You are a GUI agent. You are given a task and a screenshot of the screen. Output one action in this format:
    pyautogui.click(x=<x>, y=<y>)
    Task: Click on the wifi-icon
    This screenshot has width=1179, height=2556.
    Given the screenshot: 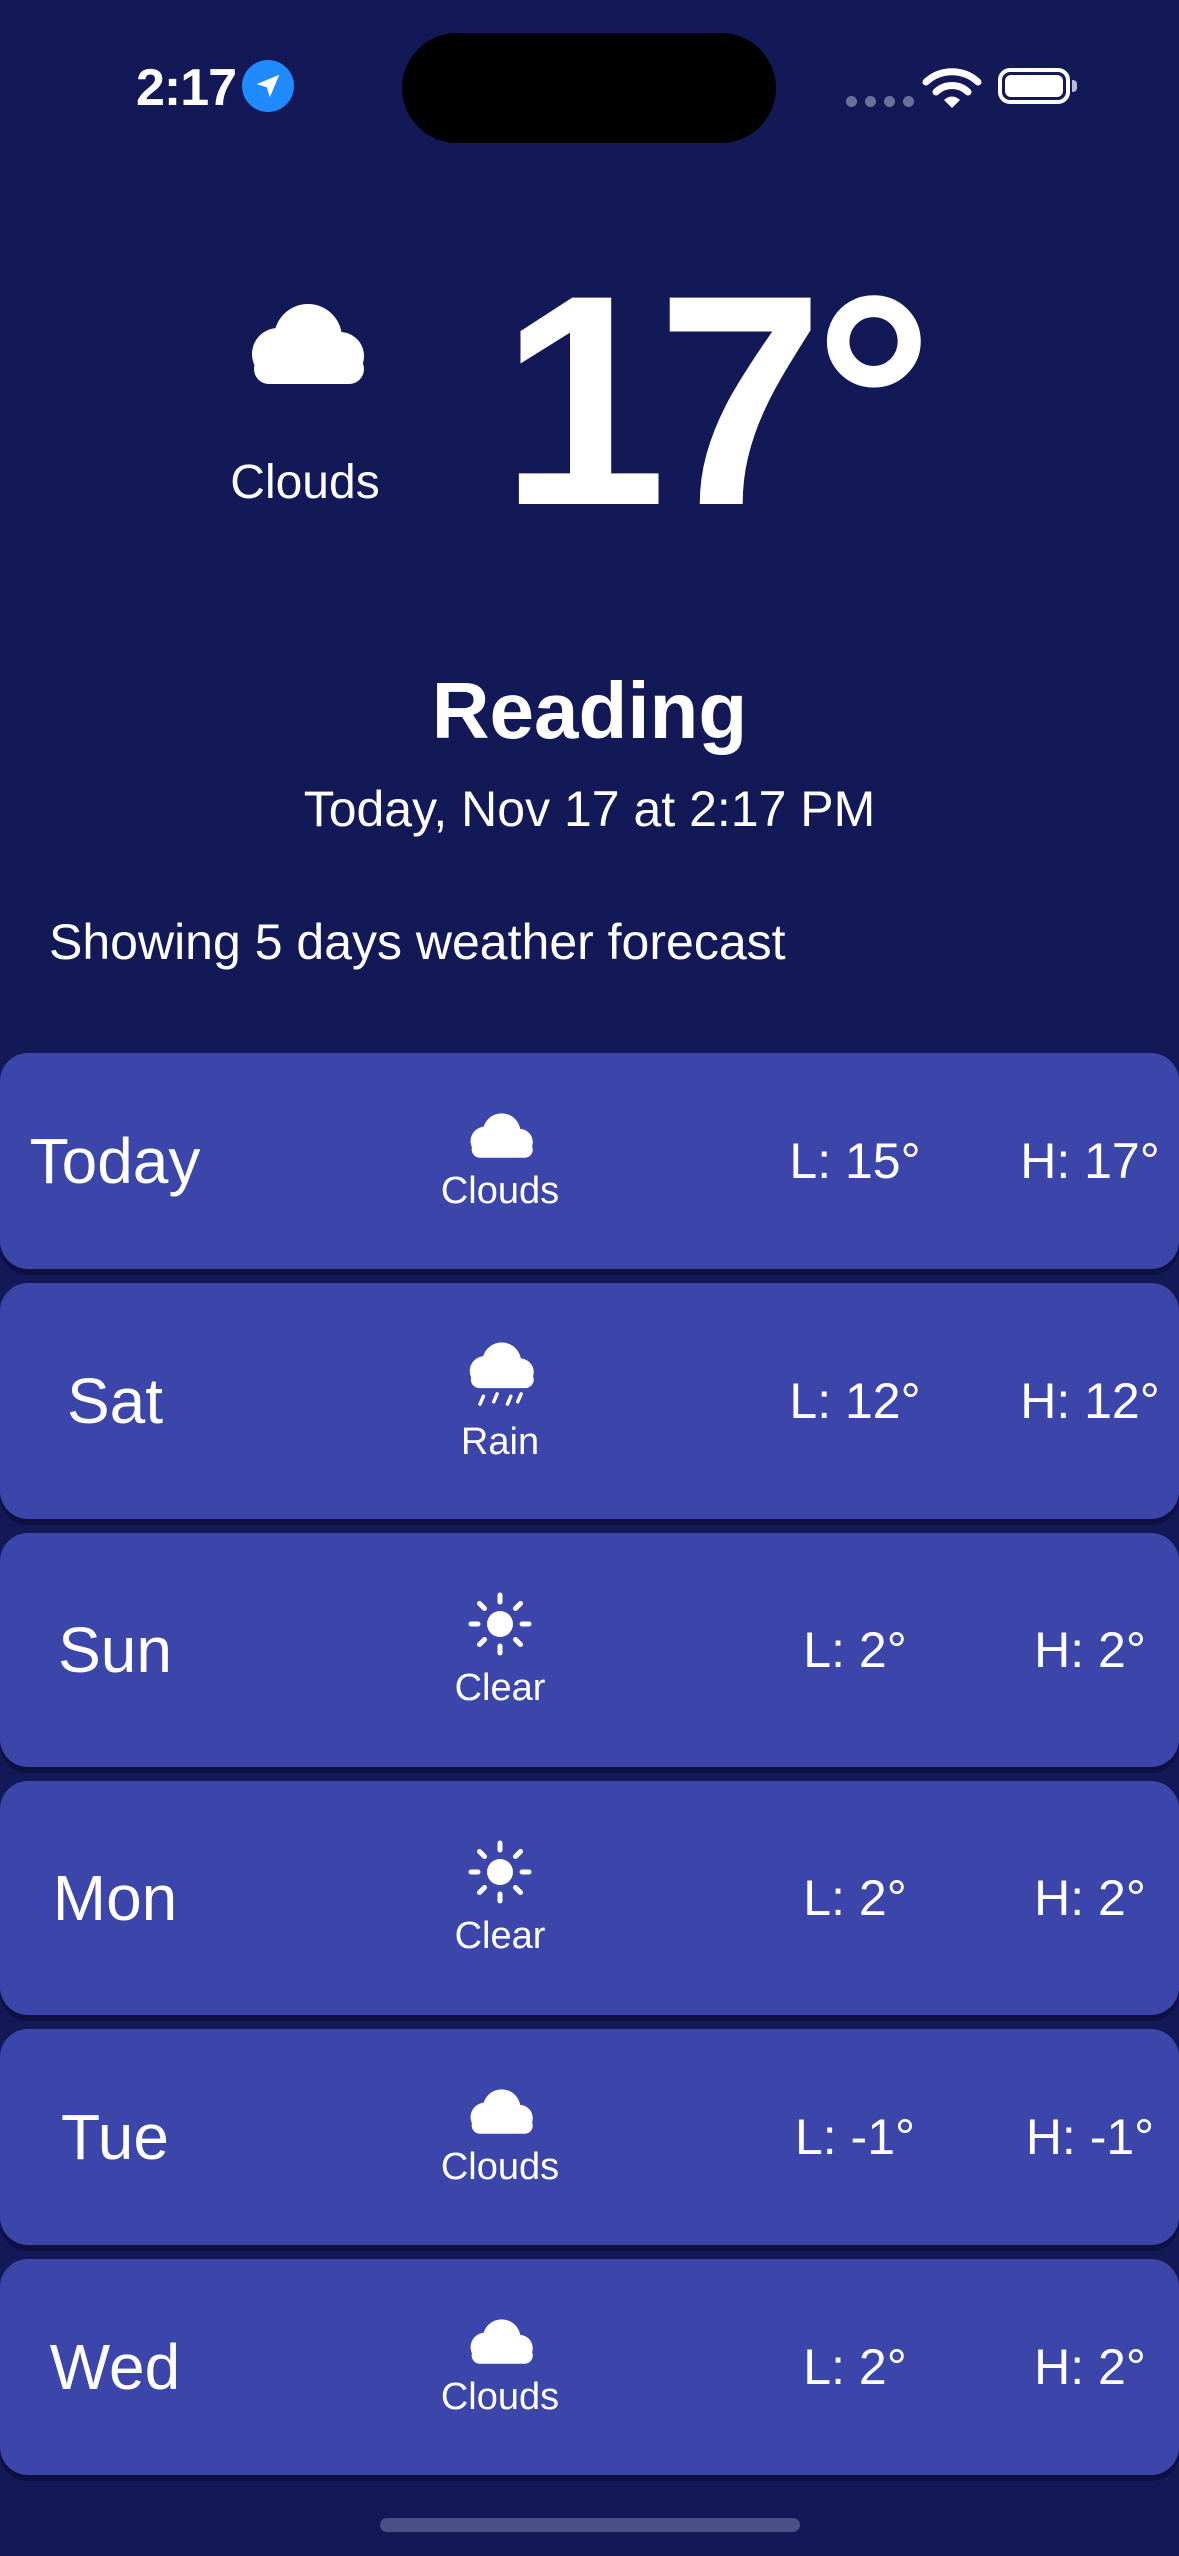 What is the action you would take?
    pyautogui.click(x=952, y=90)
    